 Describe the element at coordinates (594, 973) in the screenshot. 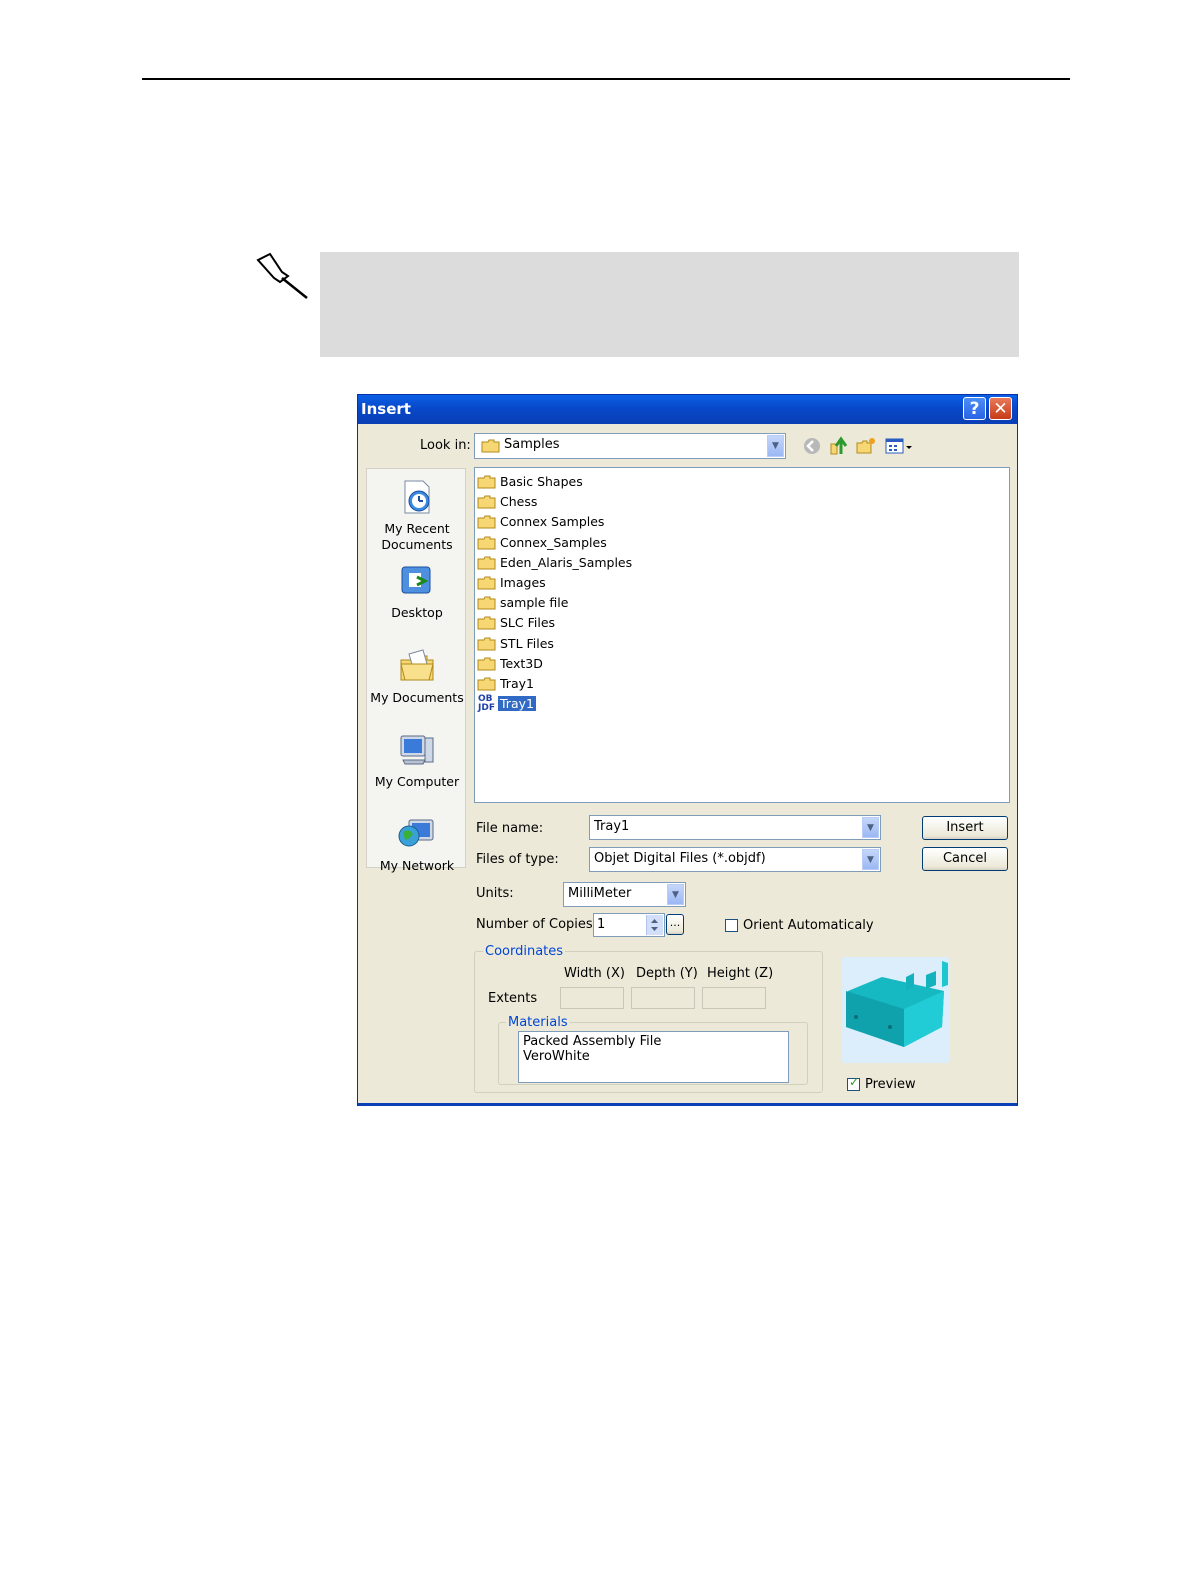

I see `width-label: Width (X)` at that location.